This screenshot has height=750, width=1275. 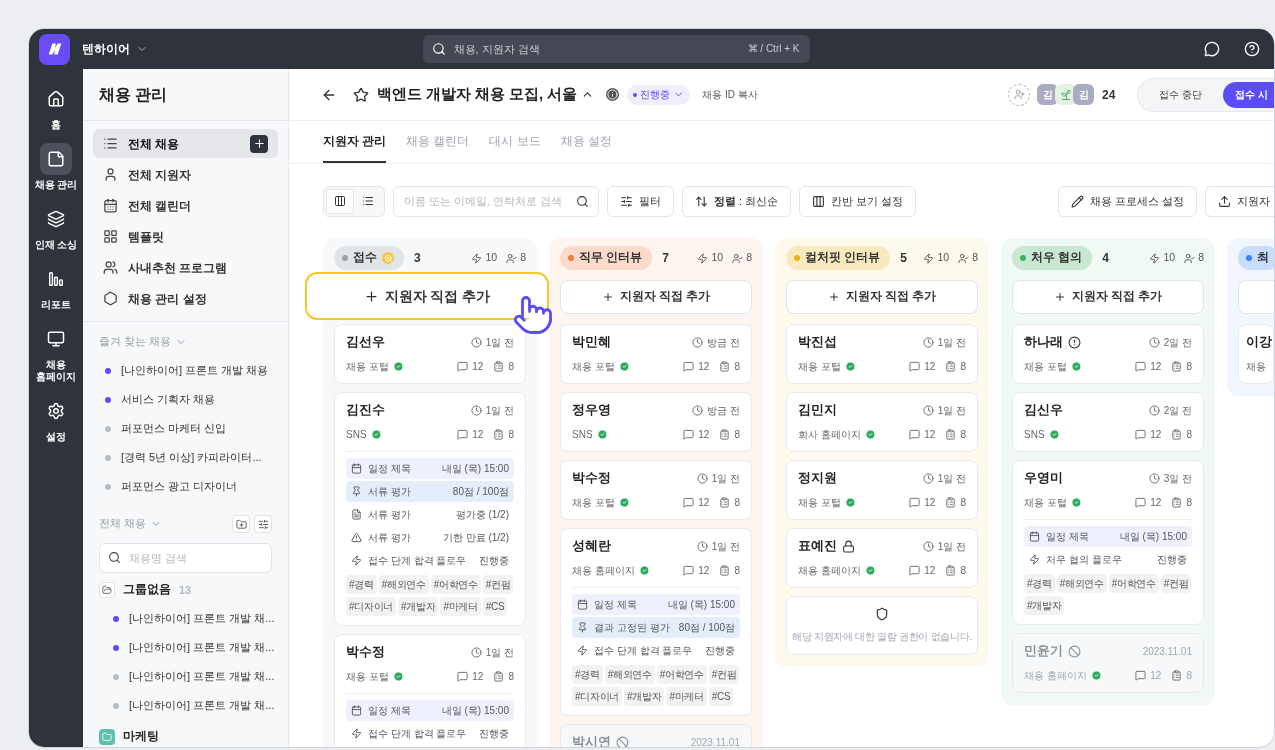 I want to click on chat-icon, so click(x=1212, y=49).